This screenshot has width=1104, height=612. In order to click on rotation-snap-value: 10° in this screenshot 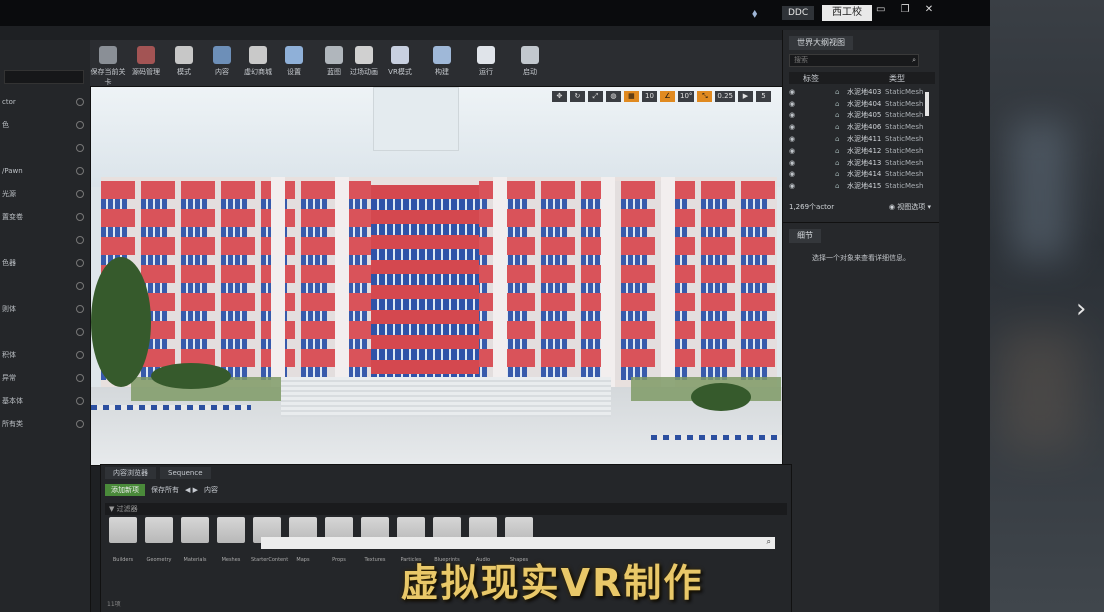, I will do `click(686, 96)`.